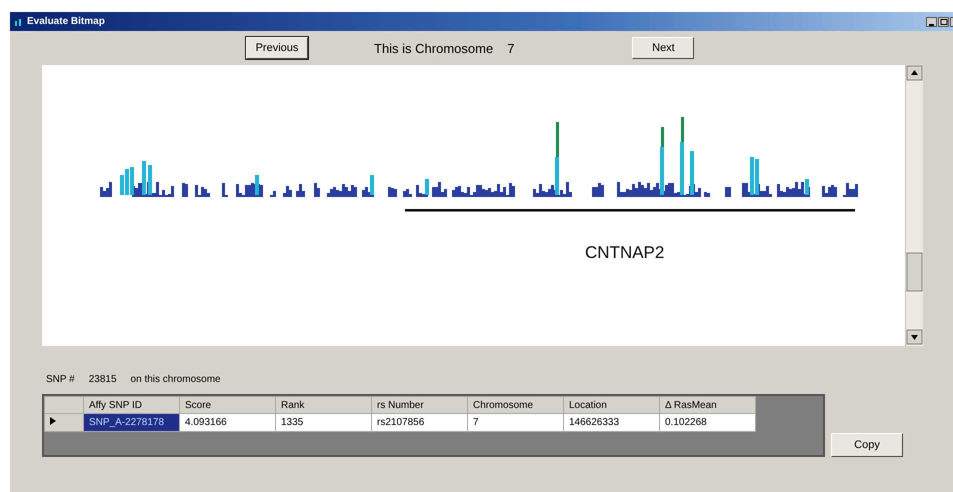  I want to click on table-cell: SNP_A-2278178, so click(132, 423).